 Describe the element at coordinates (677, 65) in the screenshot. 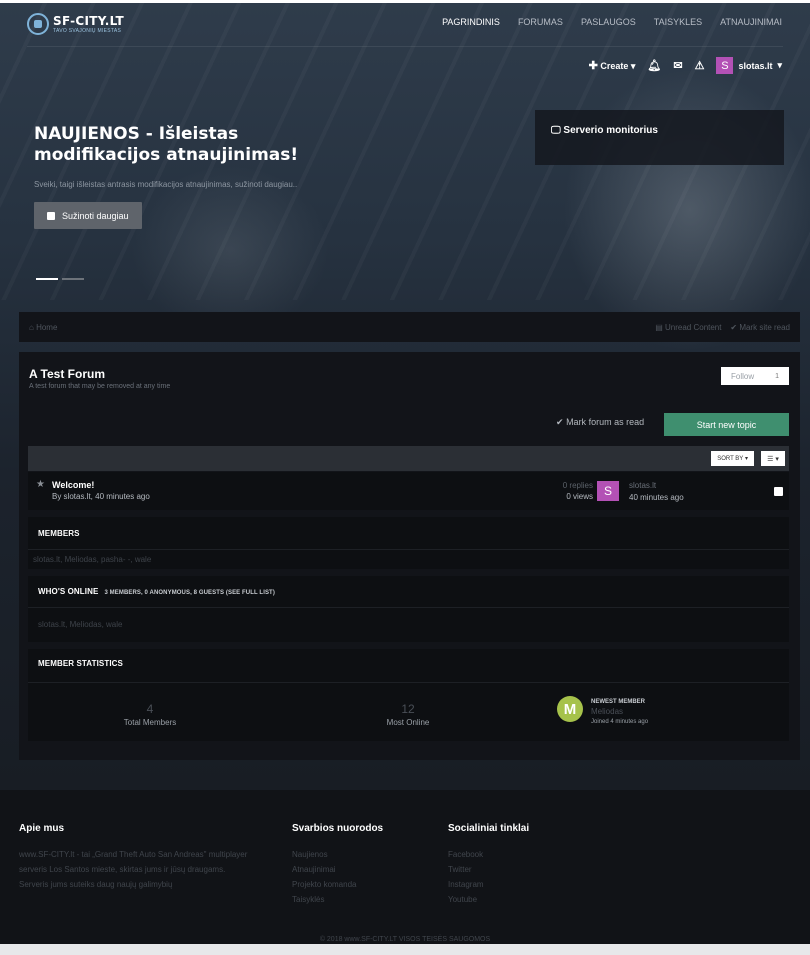

I see `envelope-icon: ✉` at that location.